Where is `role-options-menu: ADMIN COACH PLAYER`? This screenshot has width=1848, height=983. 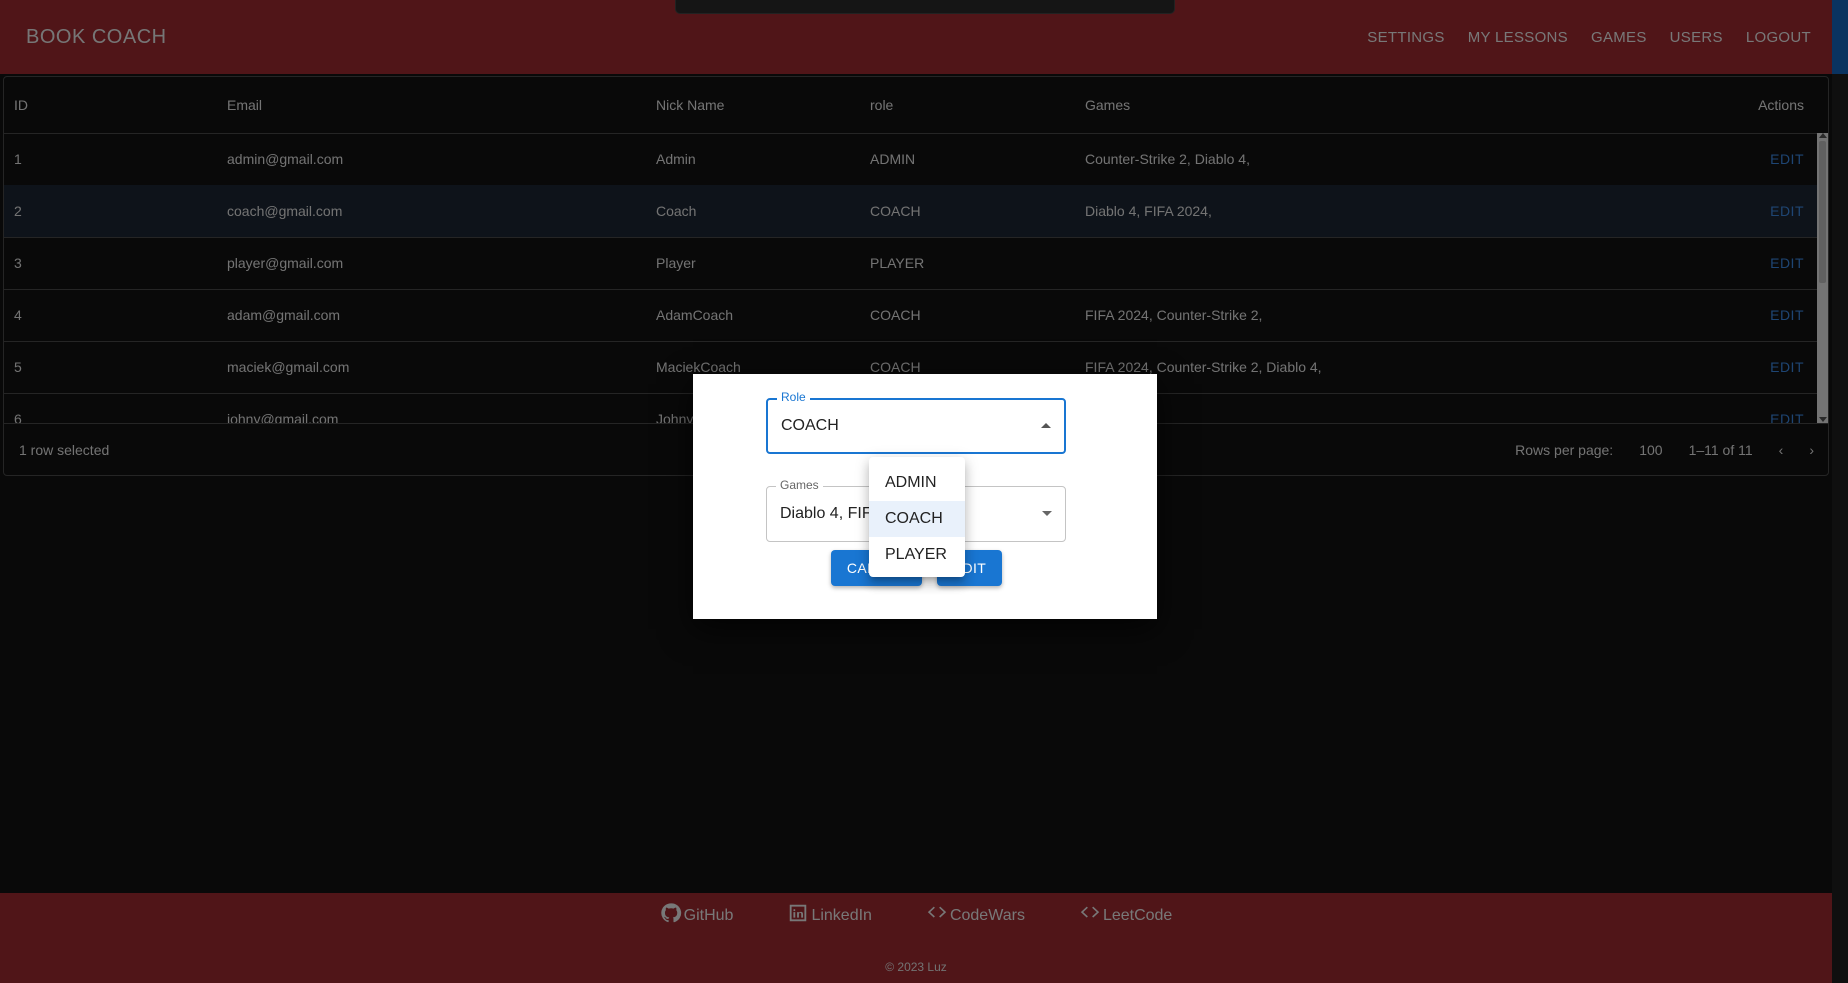
role-options-menu: ADMIN COACH PLAYER is located at coordinates (917, 517).